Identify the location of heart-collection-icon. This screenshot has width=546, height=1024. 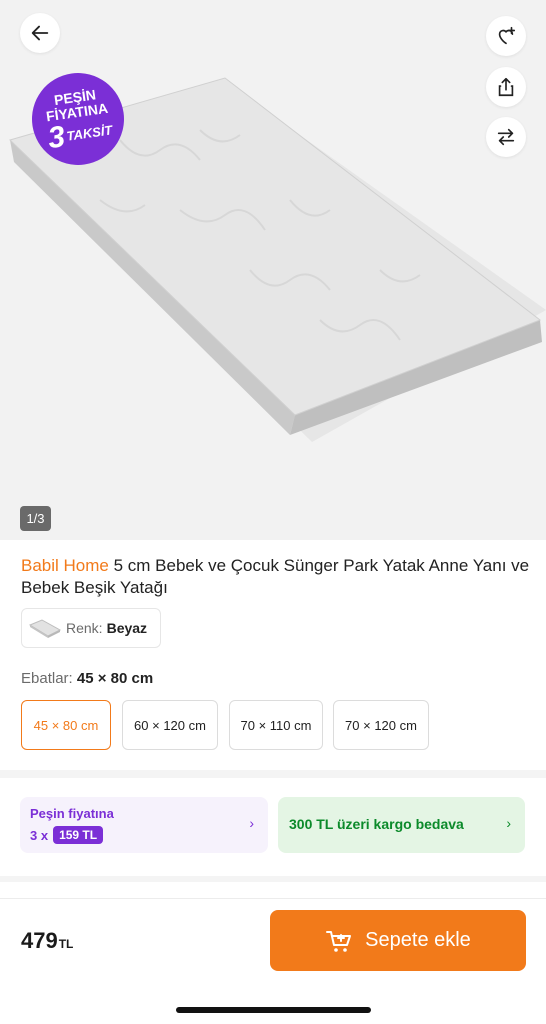
(507, 35).